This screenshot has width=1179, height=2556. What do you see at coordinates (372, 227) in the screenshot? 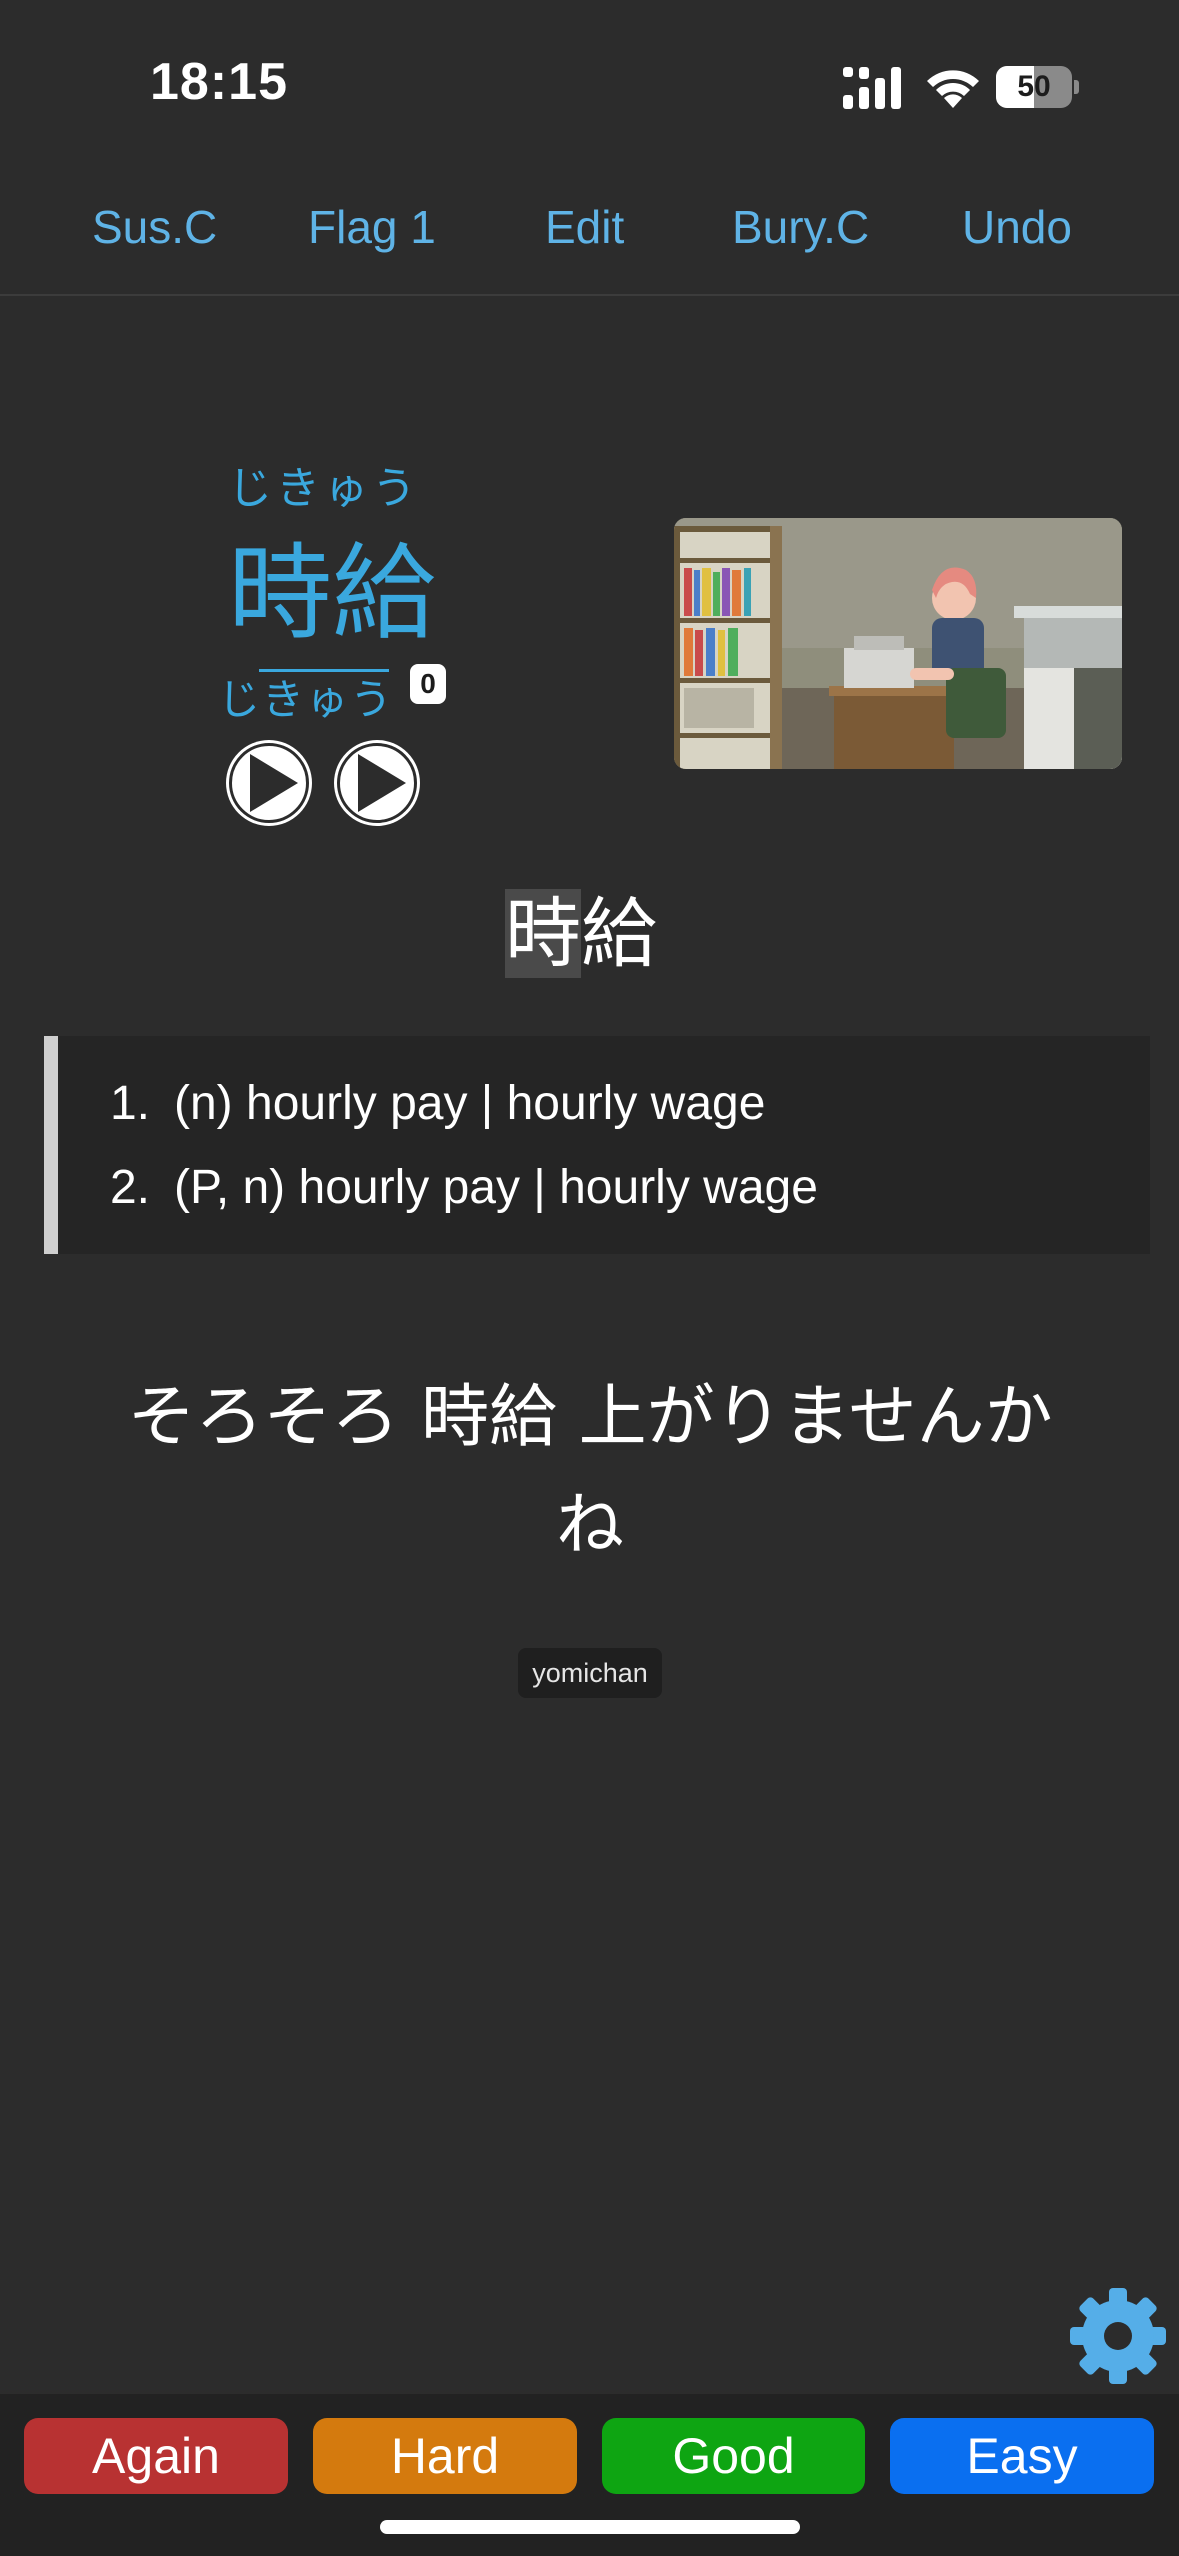
I see `flag-button: Flag 1` at bounding box center [372, 227].